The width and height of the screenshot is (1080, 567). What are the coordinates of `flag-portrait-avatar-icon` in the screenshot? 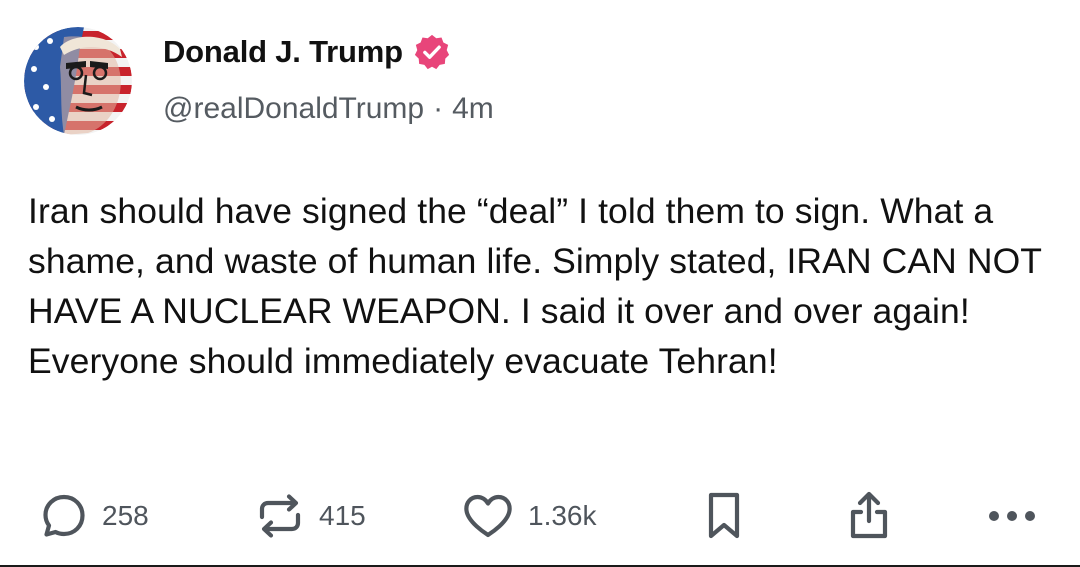 It's located at (78, 81).